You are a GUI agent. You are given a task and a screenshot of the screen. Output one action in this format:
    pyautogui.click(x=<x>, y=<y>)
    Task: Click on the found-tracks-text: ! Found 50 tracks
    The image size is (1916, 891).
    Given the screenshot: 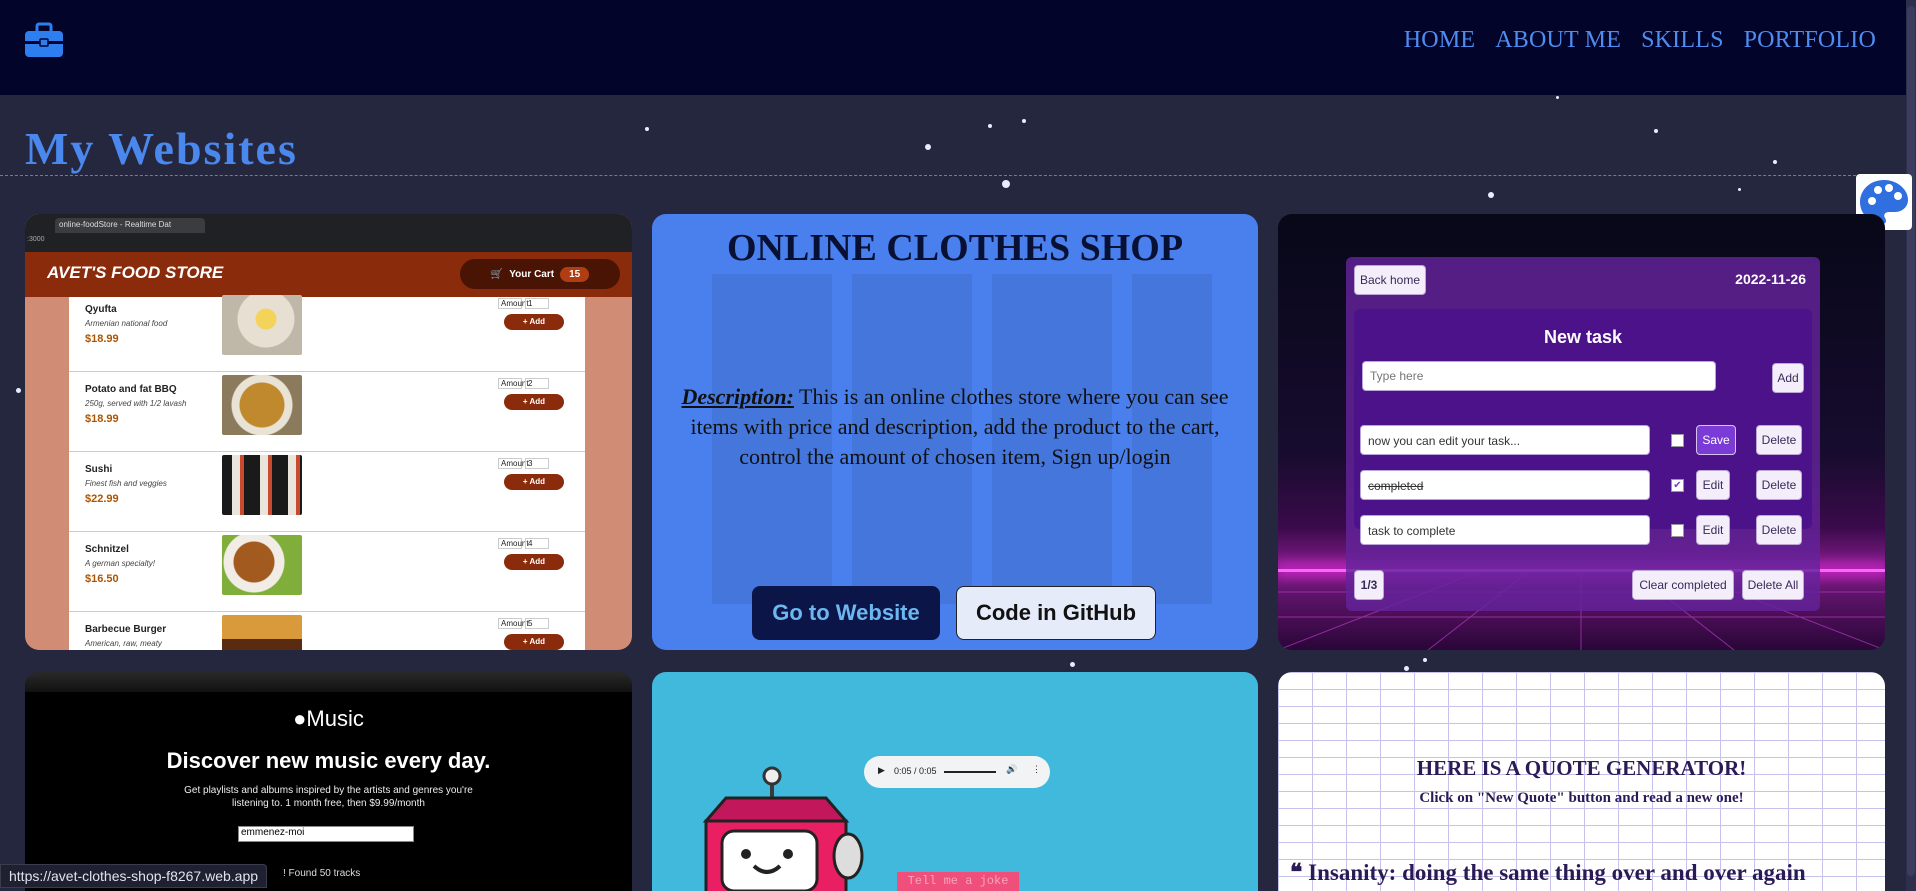 What is the action you would take?
    pyautogui.click(x=322, y=873)
    